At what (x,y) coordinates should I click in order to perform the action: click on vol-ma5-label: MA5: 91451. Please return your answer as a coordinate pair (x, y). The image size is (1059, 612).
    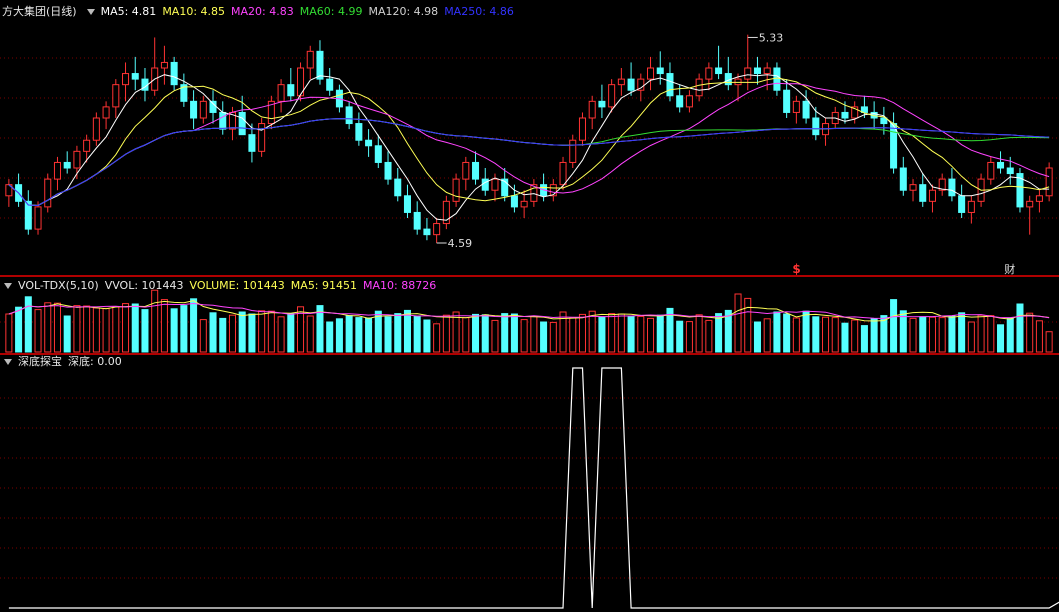
    Looking at the image, I should click on (324, 285).